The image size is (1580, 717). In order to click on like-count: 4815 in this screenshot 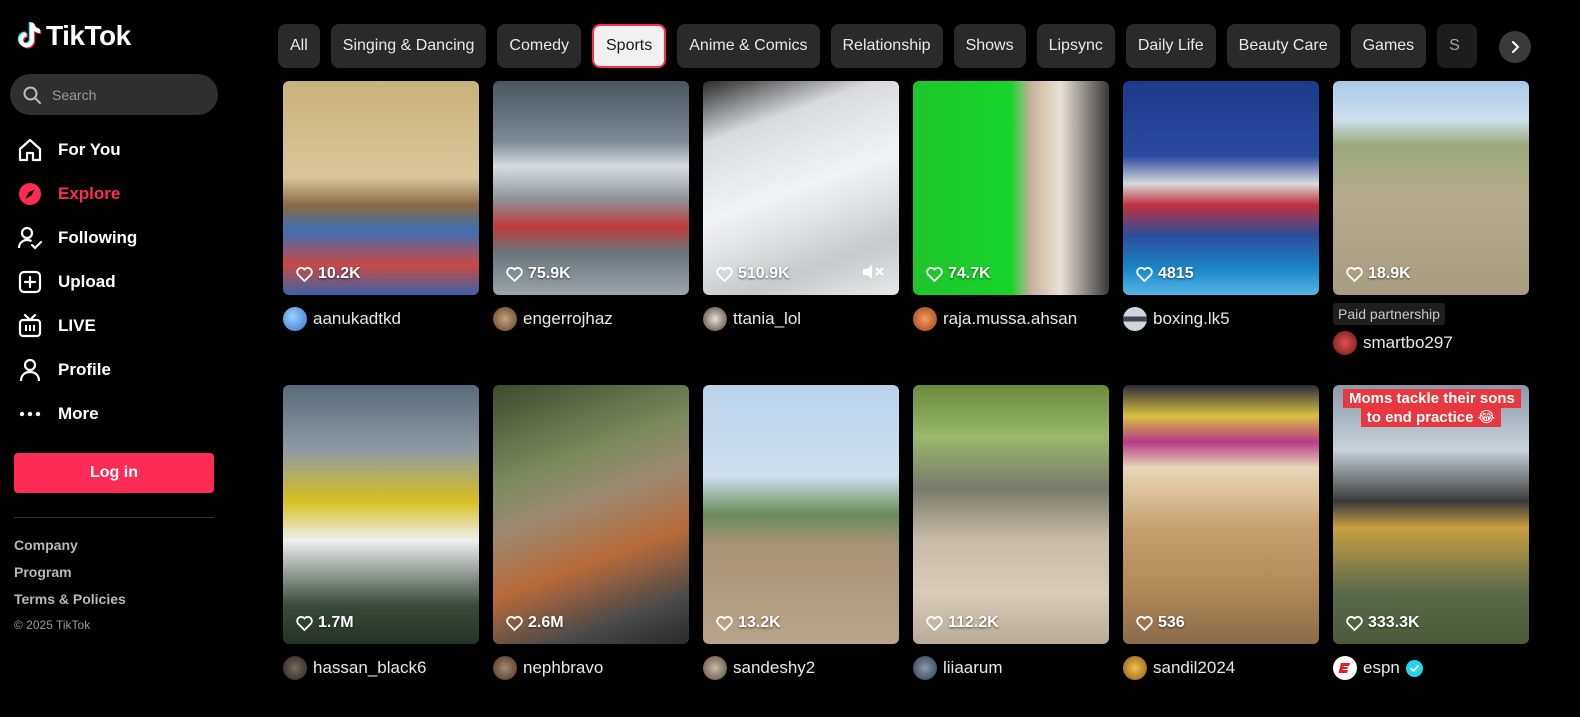, I will do `click(1165, 274)`.